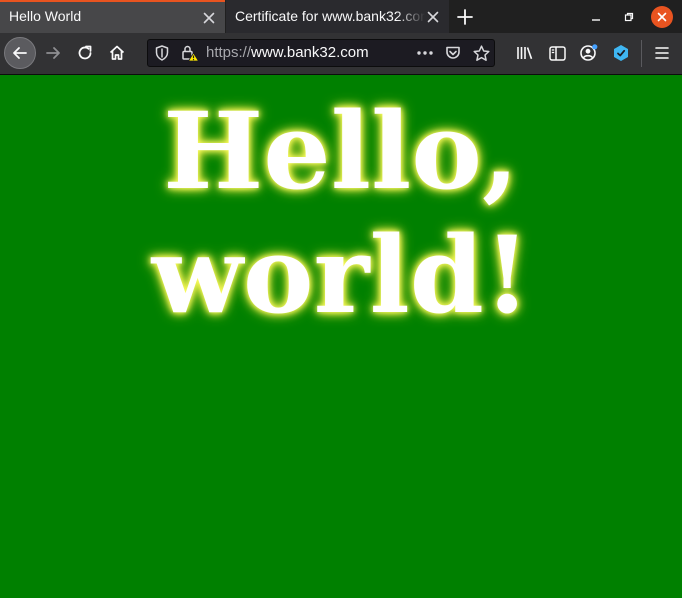 The image size is (682, 598). What do you see at coordinates (117, 53) in the screenshot?
I see `home-icon` at bounding box center [117, 53].